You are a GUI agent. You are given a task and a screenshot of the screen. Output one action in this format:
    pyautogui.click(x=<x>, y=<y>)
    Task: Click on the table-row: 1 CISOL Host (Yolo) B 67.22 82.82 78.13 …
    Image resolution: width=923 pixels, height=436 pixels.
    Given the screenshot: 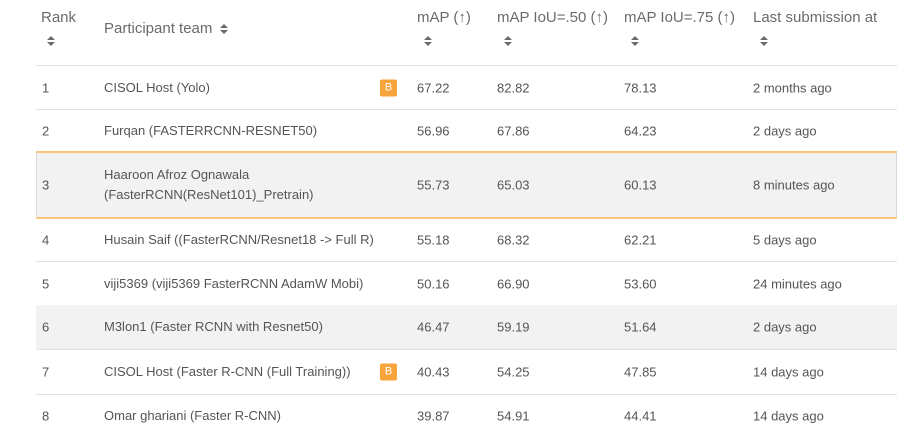 What is the action you would take?
    pyautogui.click(x=466, y=87)
    